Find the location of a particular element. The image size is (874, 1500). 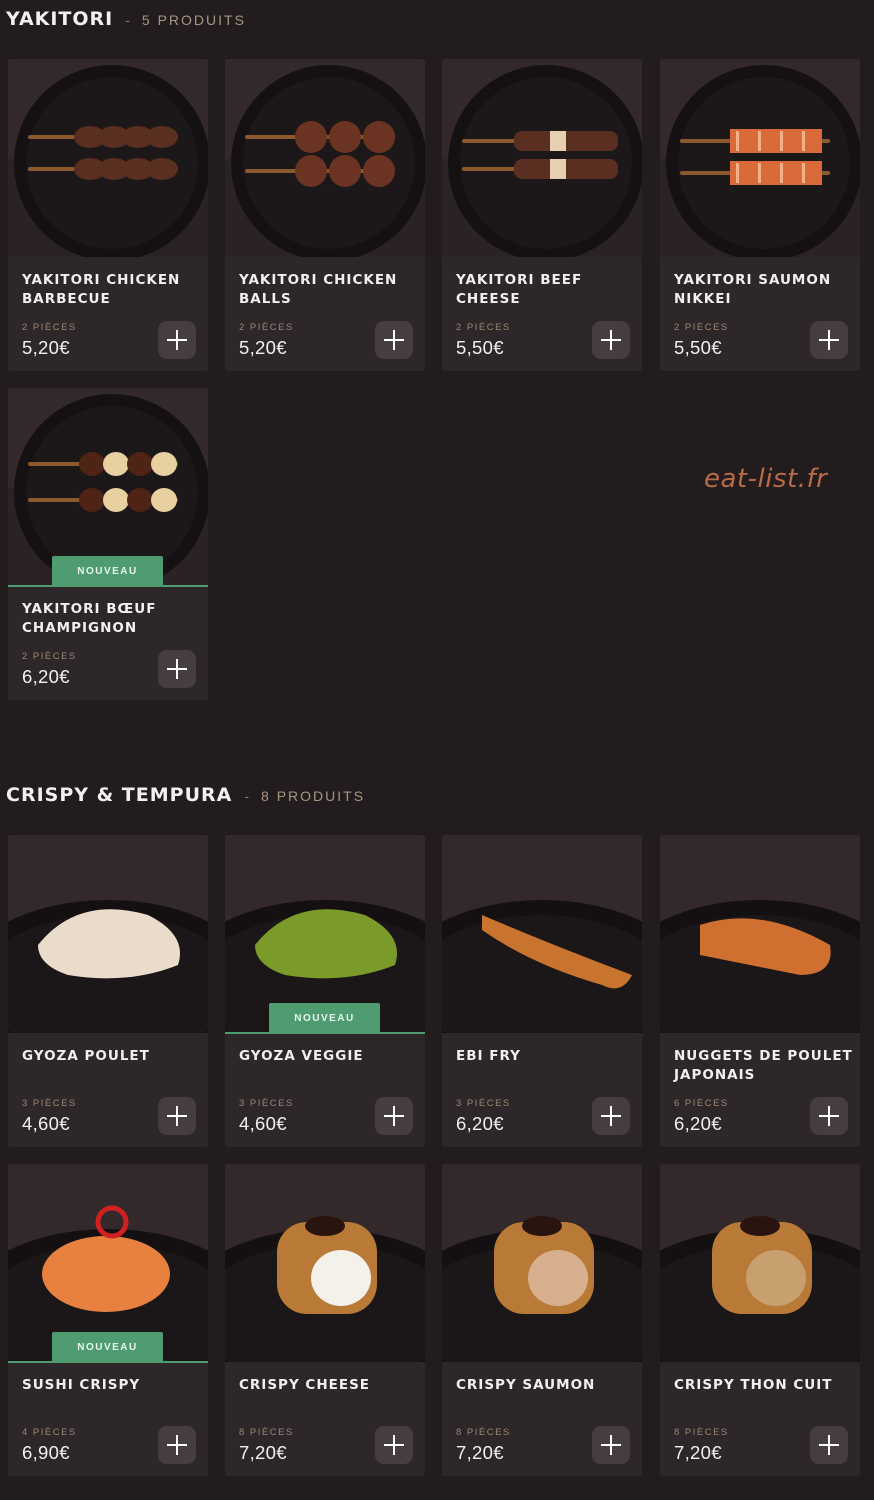

product-price: 5,50€ is located at coordinates (480, 347).